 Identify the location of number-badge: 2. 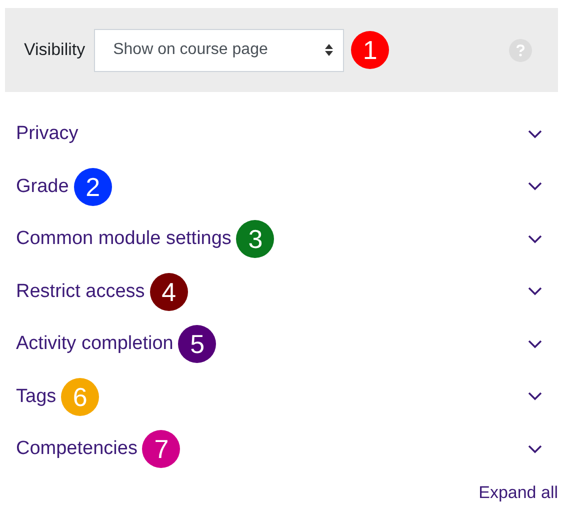
(93, 187).